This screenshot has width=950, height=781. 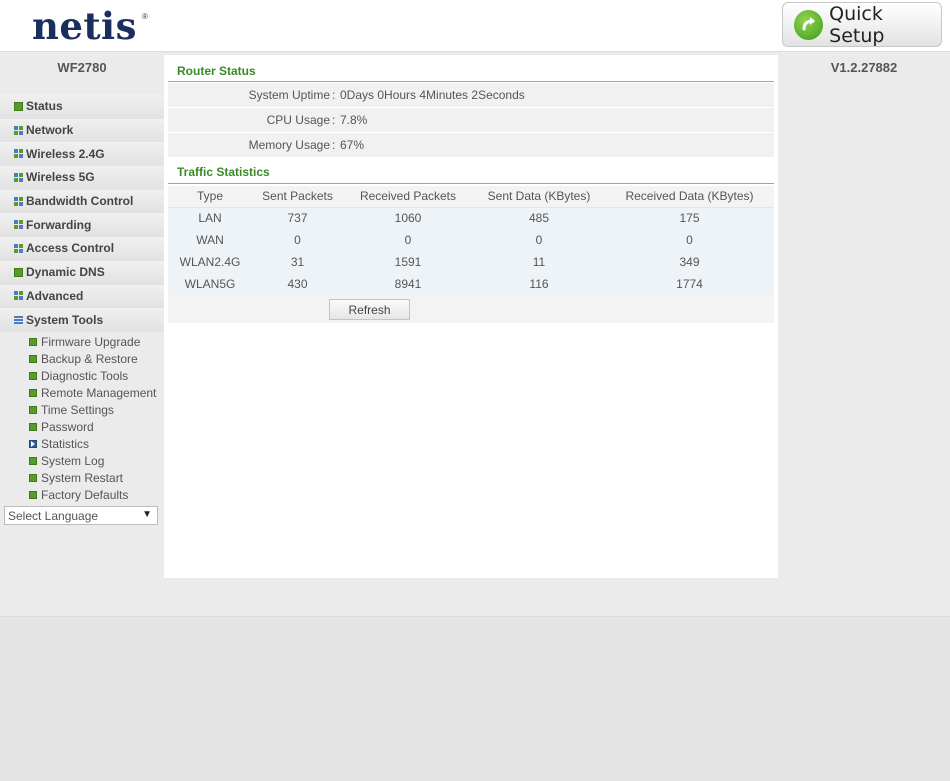 I want to click on column-header: Type, so click(x=210, y=197).